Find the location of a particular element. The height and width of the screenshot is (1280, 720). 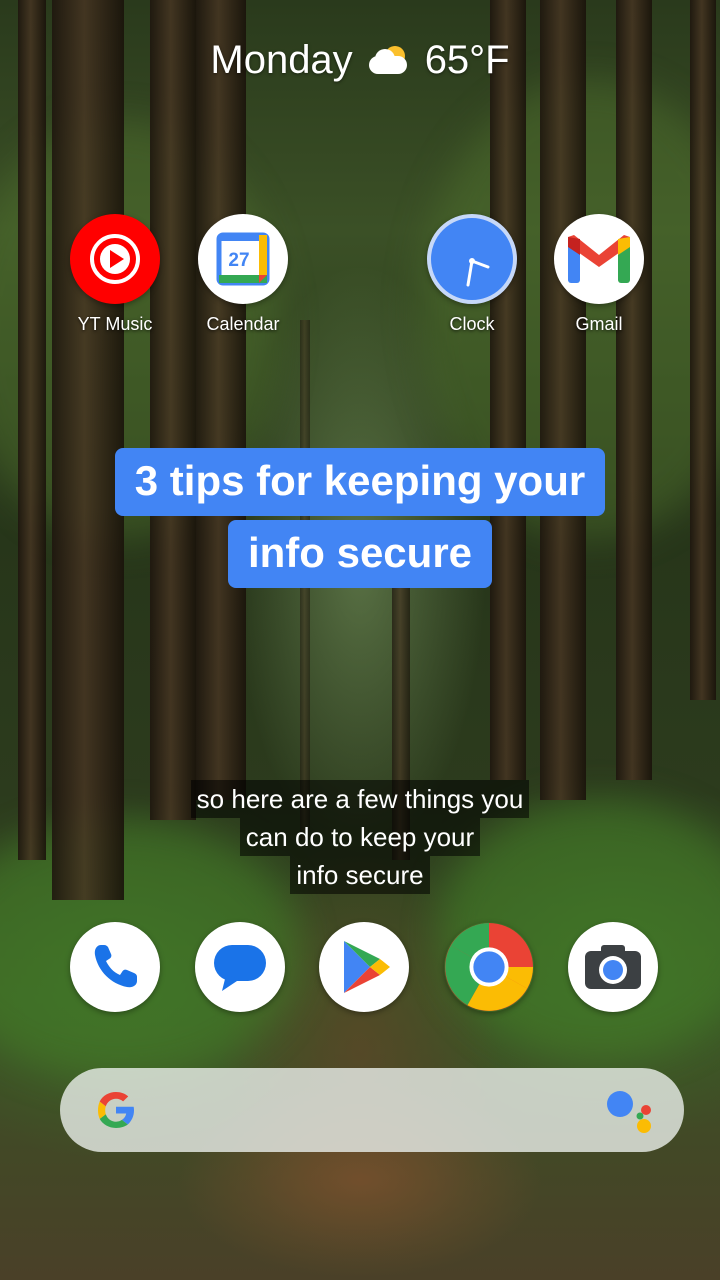

play-store-app-button is located at coordinates (364, 967).